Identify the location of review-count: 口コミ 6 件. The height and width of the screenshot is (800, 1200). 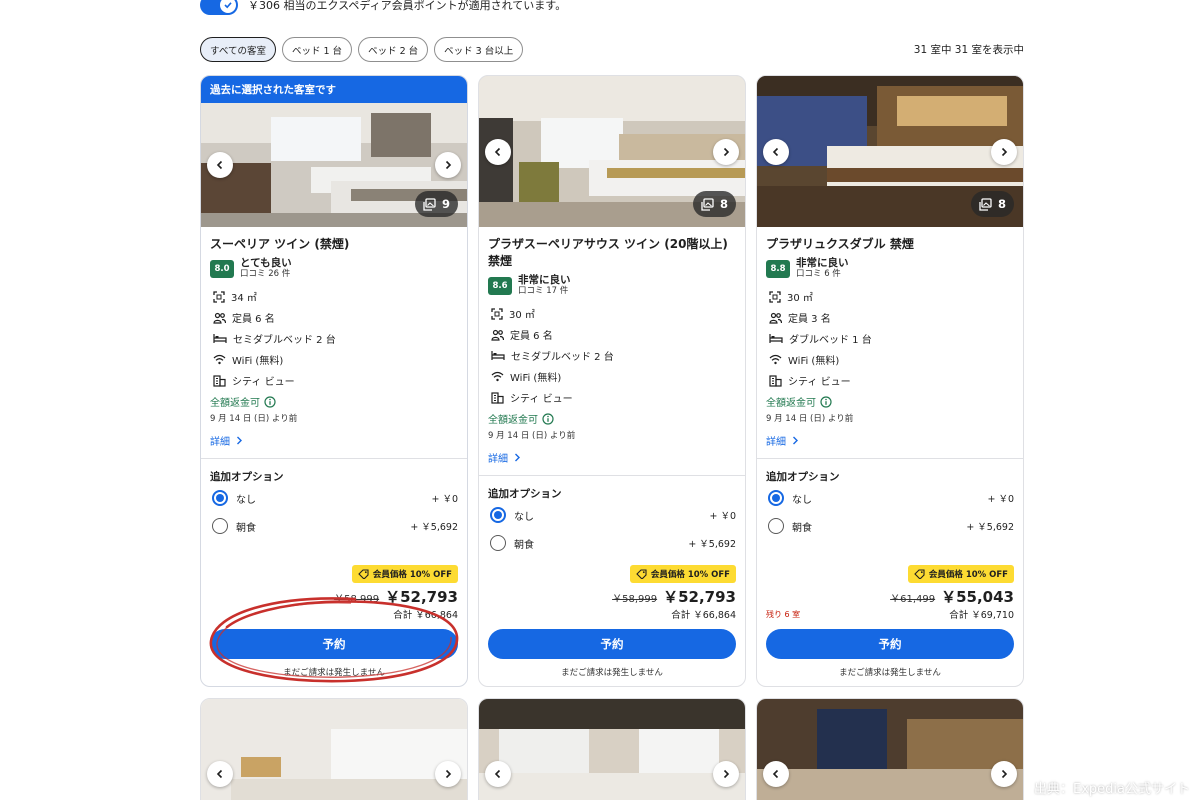
(822, 274).